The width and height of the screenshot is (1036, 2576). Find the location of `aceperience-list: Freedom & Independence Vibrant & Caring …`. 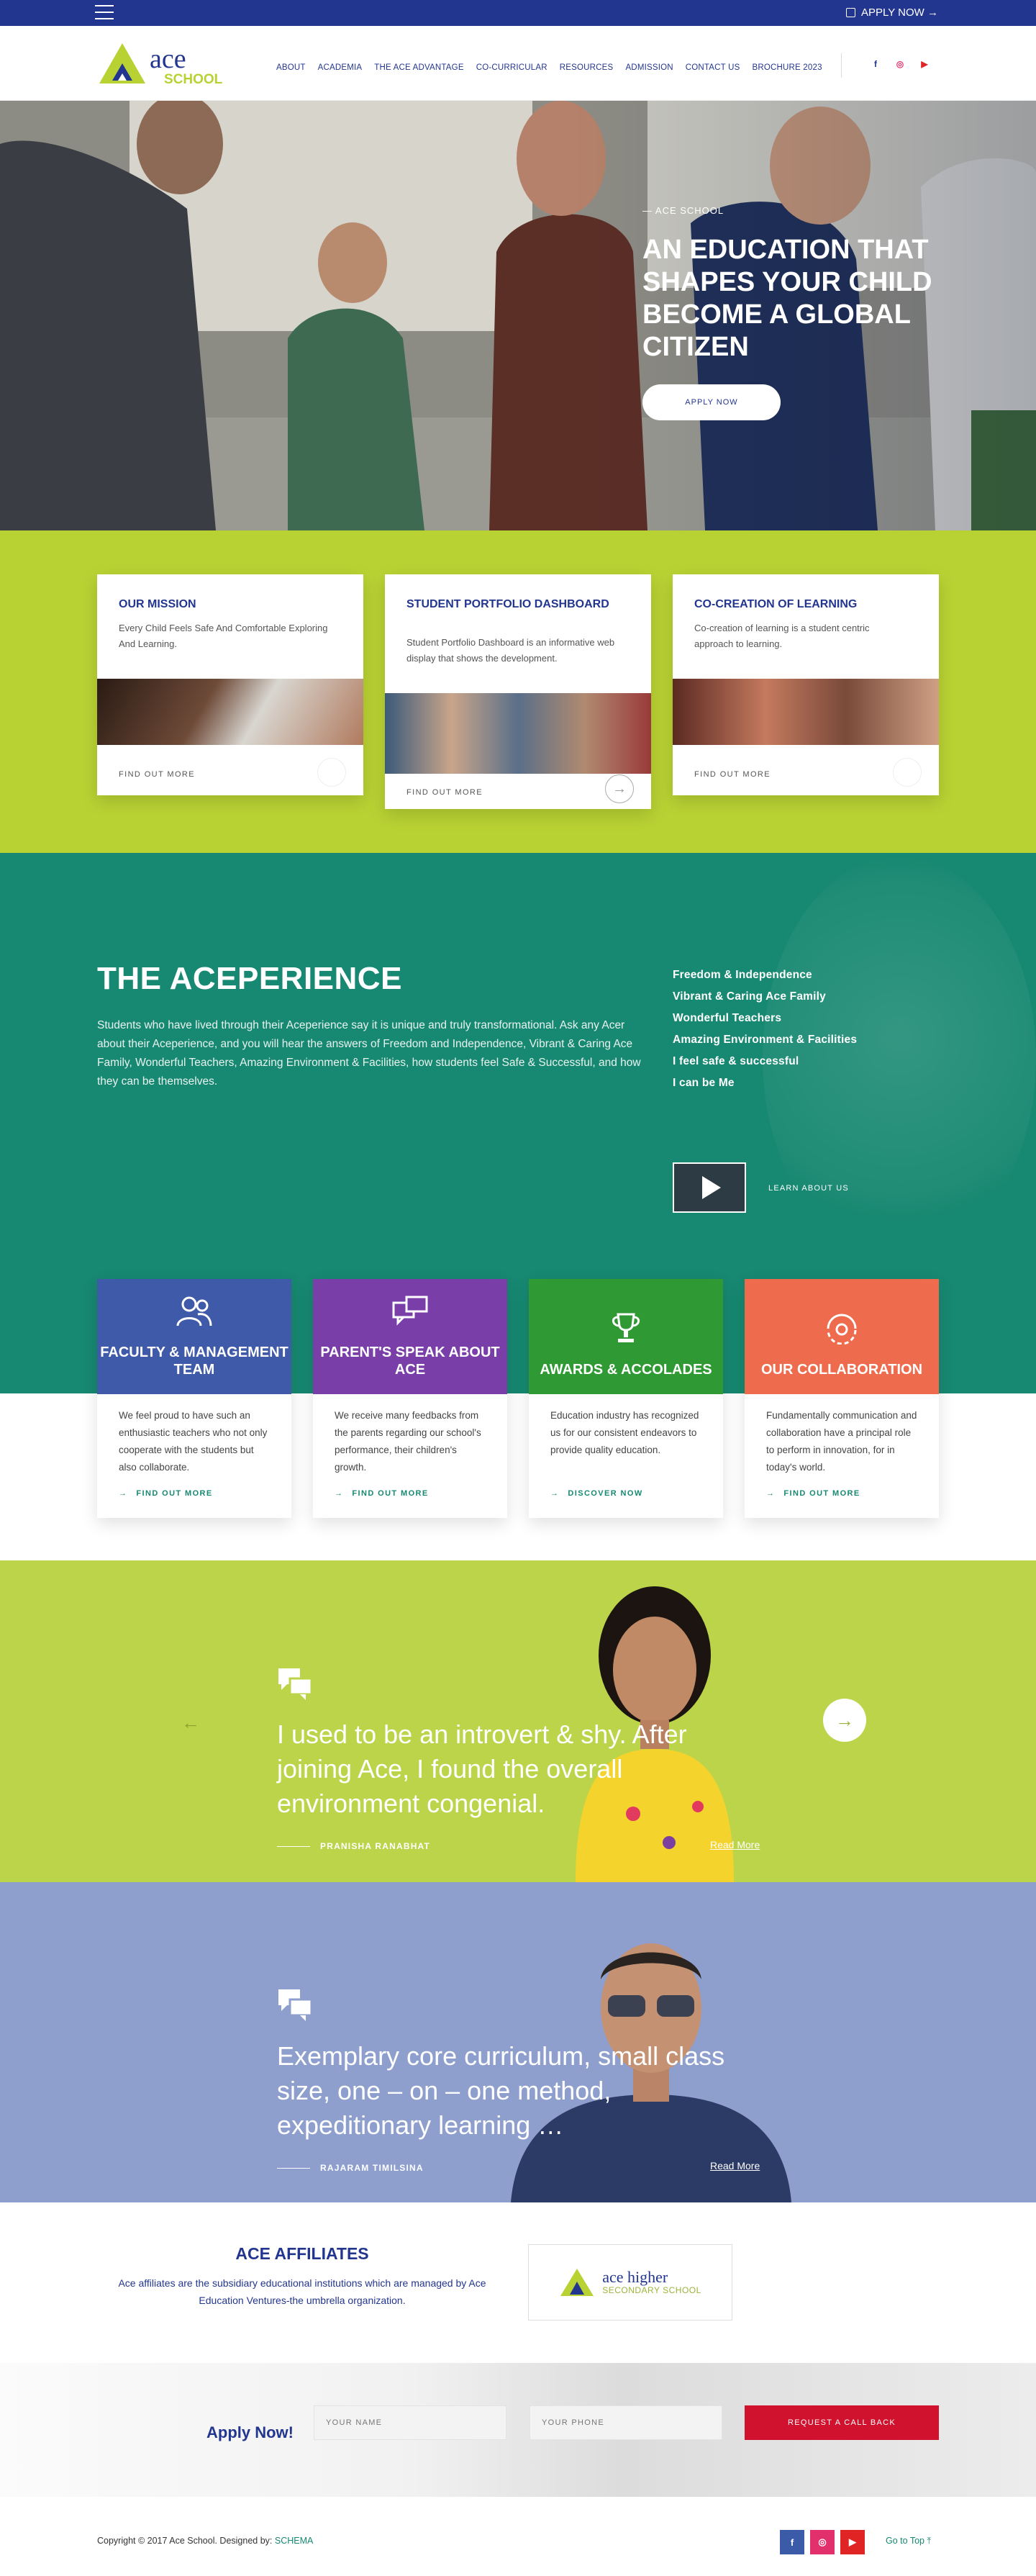

aceperience-list: Freedom & Independence Vibrant & Caring … is located at coordinates (765, 1029).